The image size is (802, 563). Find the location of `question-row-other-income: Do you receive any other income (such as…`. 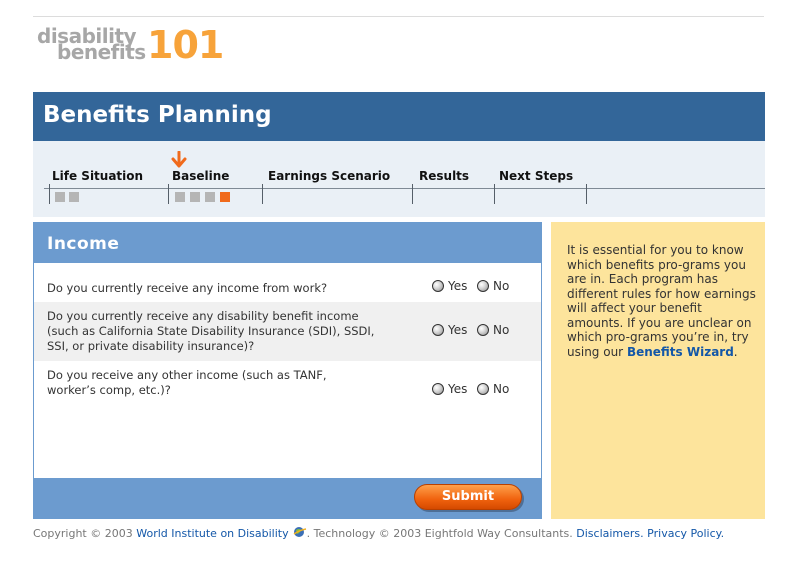

question-row-other-income: Do you receive any other income (such as… is located at coordinates (287, 386).